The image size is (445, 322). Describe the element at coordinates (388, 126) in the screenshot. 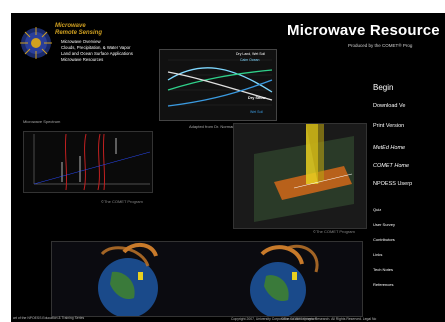

I see `nav-print: Print Version` at that location.